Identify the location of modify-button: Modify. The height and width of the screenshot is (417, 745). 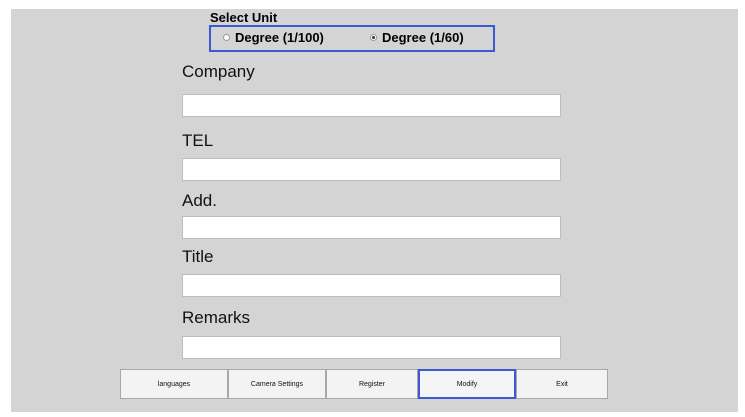
(467, 384).